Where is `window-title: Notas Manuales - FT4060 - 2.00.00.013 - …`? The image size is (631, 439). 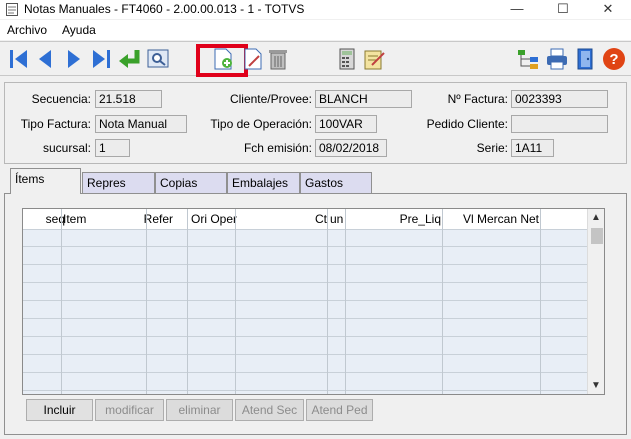 window-title: Notas Manuales - FT4060 - 2.00.00.013 - … is located at coordinates (164, 9).